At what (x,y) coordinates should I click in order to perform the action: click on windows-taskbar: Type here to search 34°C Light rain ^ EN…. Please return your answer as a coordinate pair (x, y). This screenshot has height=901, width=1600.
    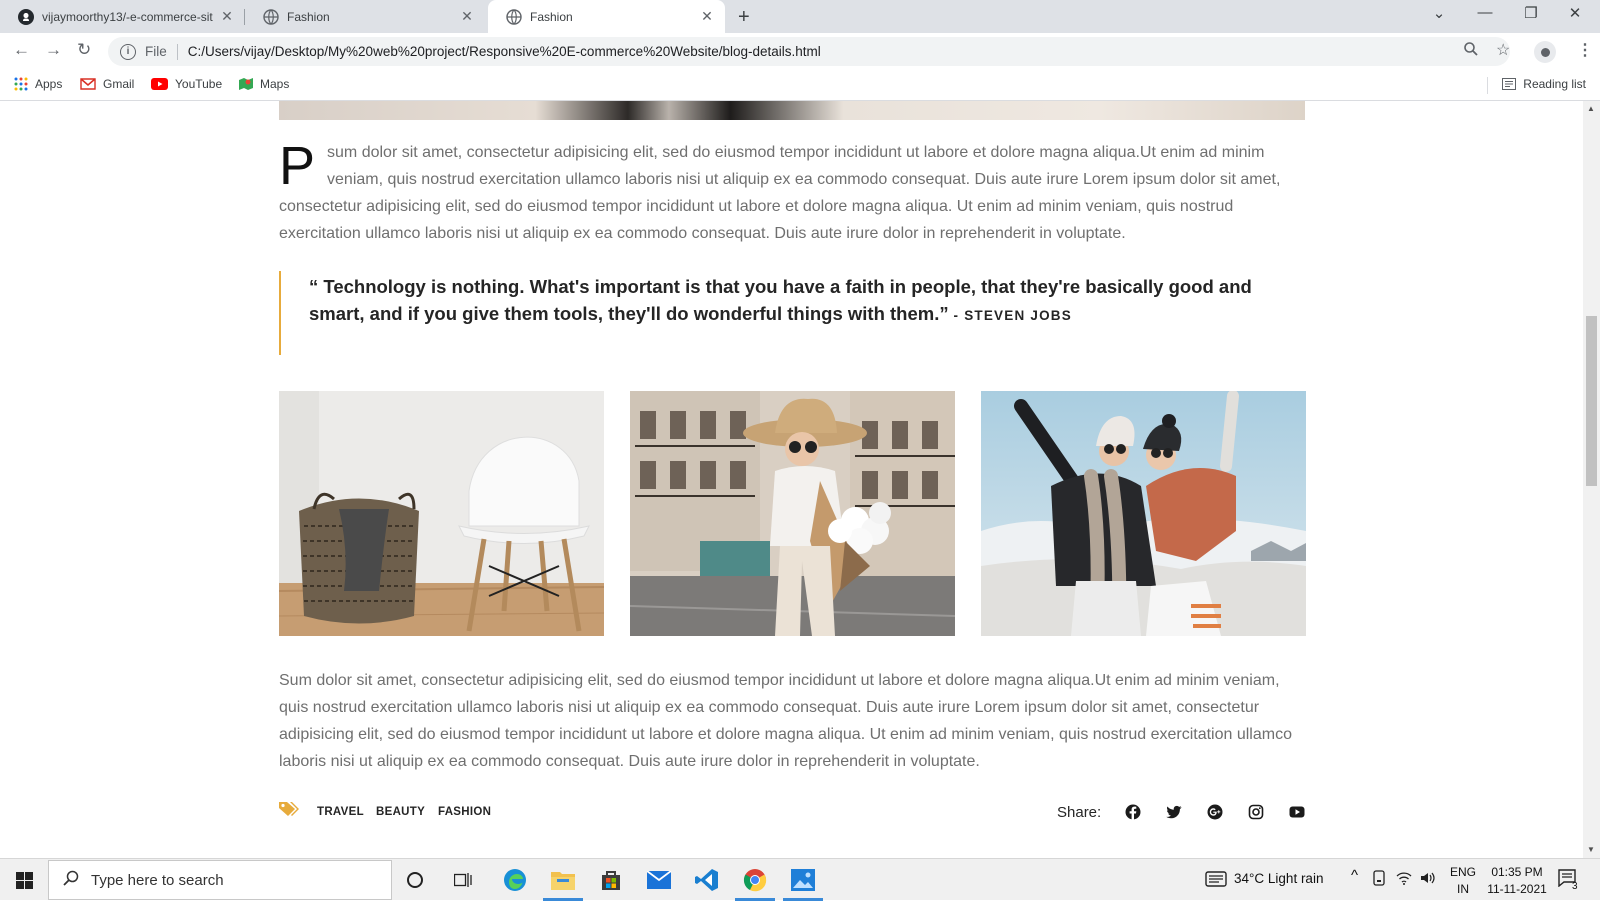
    Looking at the image, I should click on (800, 879).